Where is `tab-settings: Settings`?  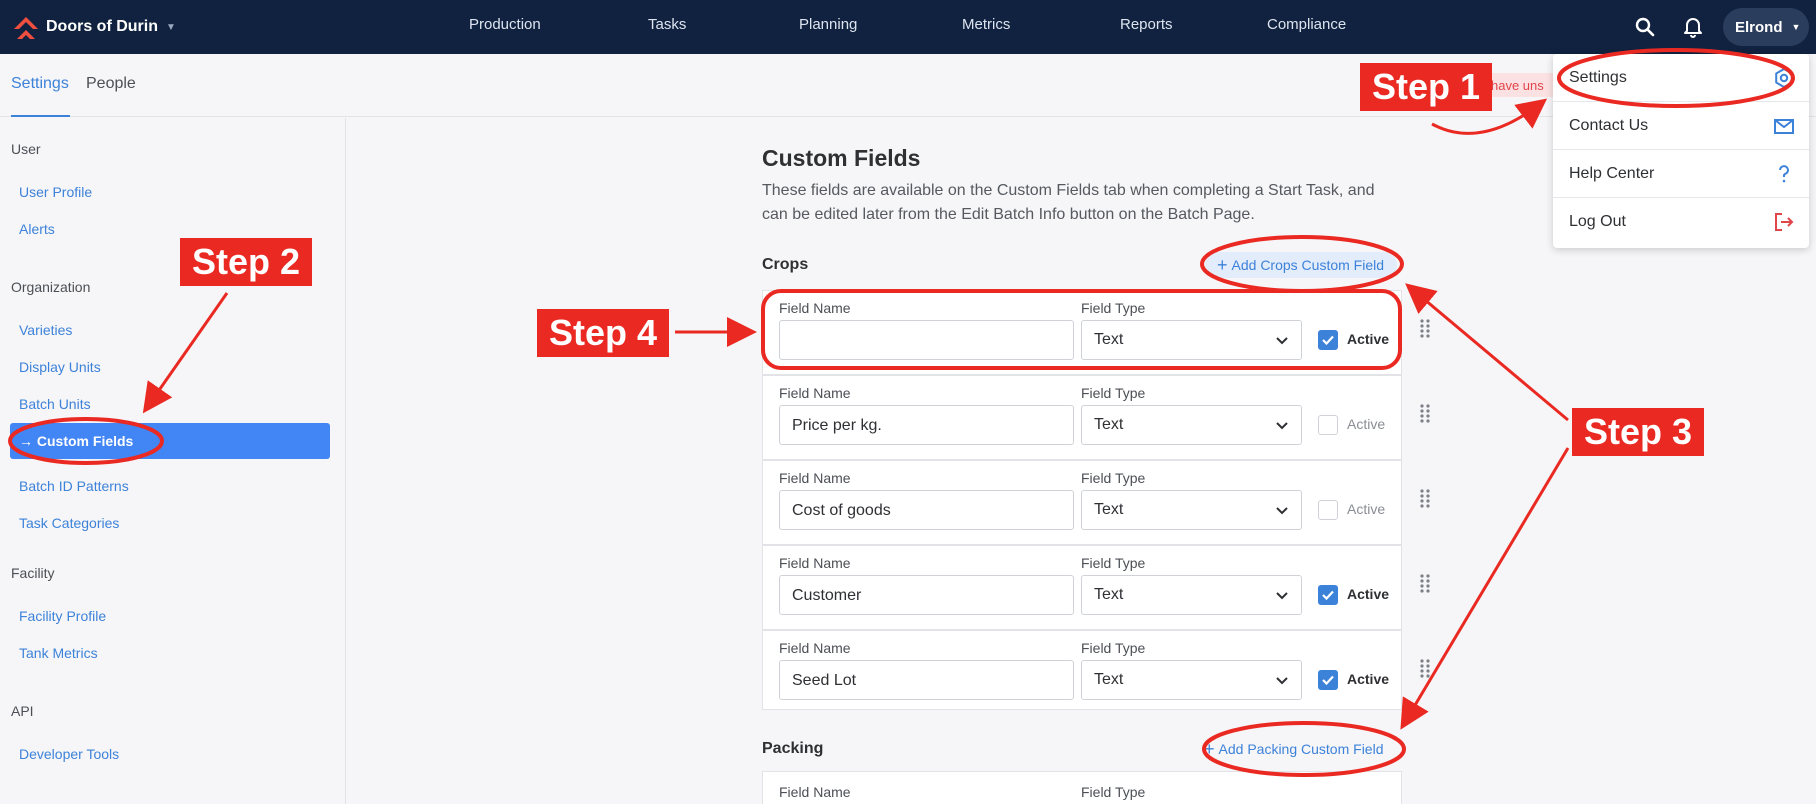 tab-settings: Settings is located at coordinates (40, 84).